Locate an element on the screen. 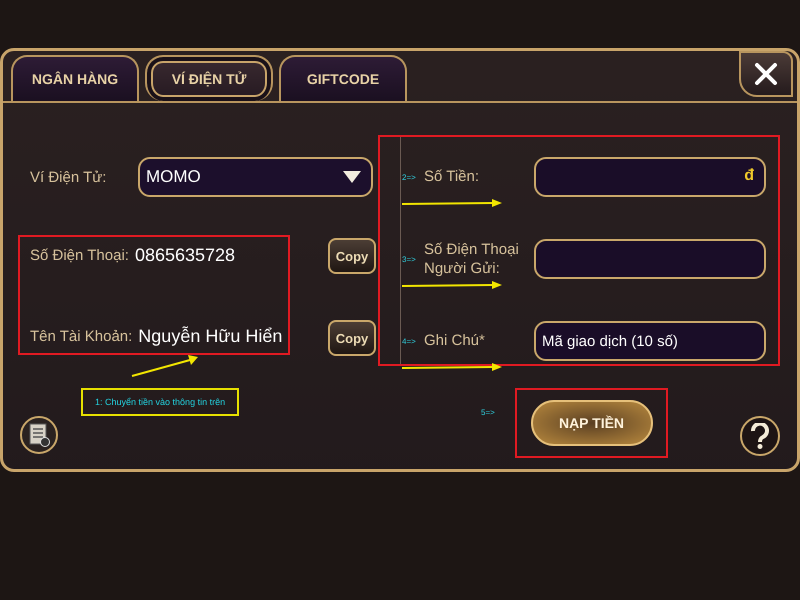 Image resolution: width=800 pixels, height=600 pixels. help-button is located at coordinates (760, 436).